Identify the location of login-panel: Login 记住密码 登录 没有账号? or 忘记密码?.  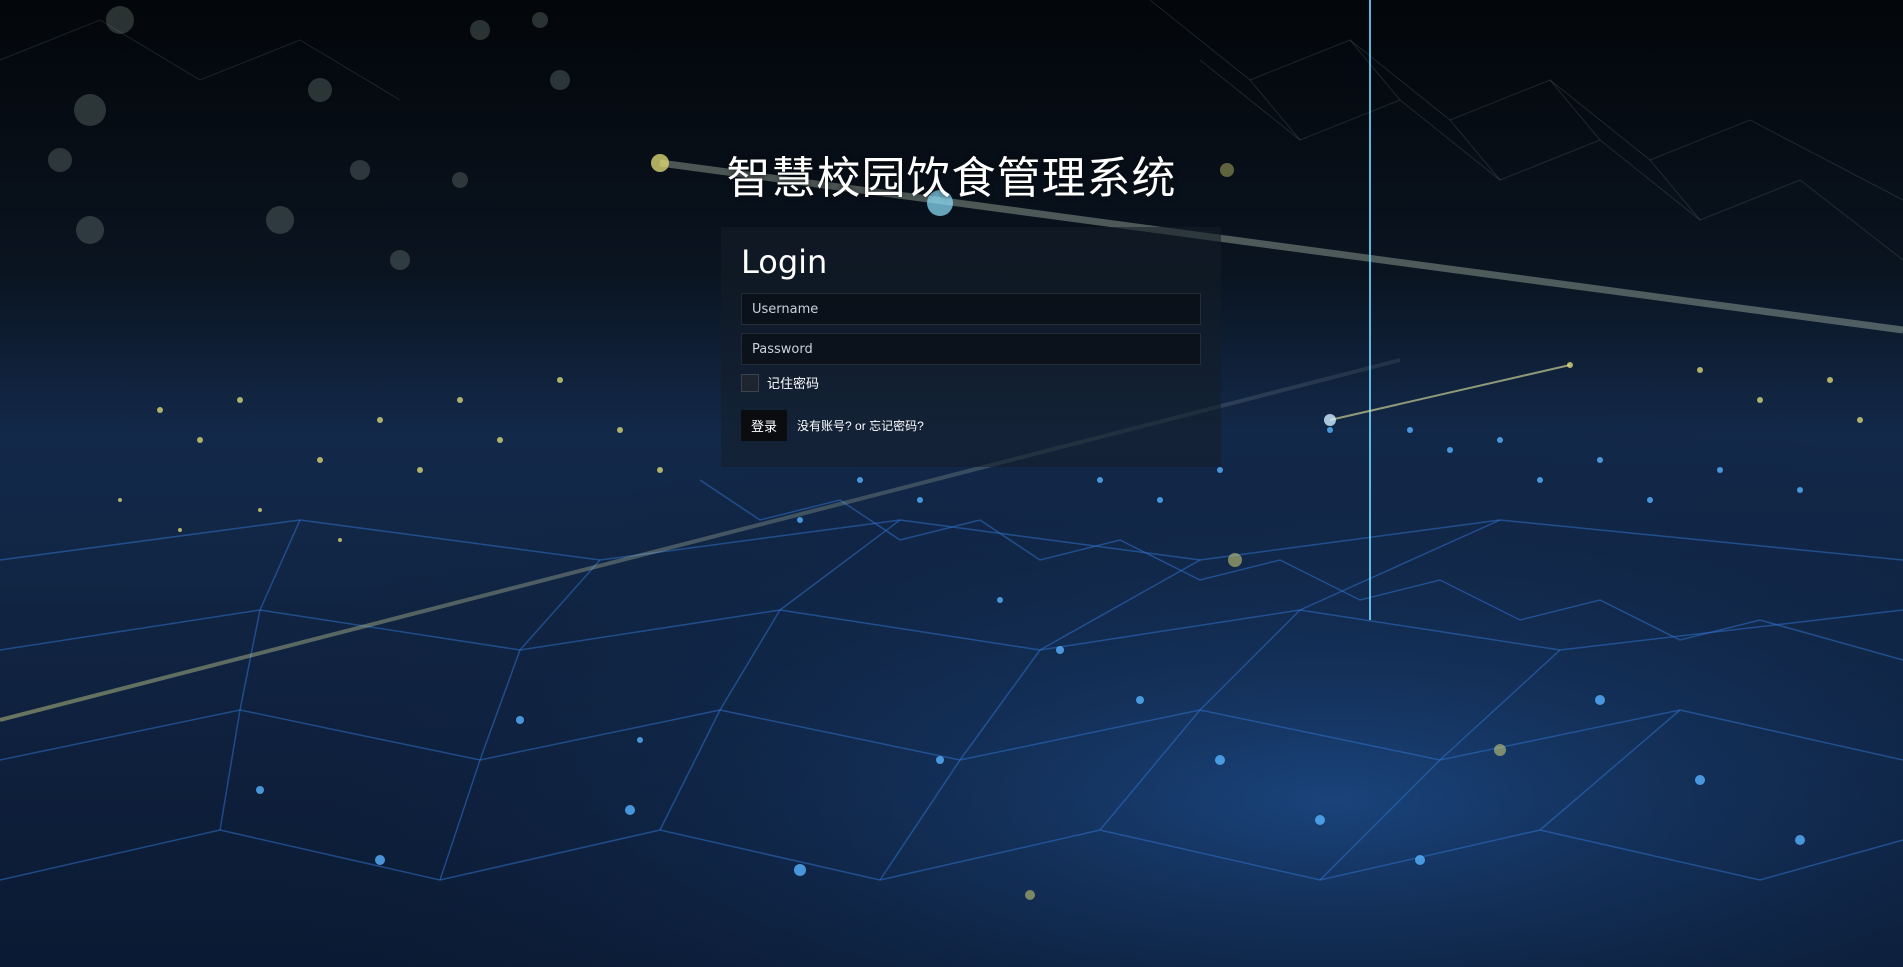
(971, 347).